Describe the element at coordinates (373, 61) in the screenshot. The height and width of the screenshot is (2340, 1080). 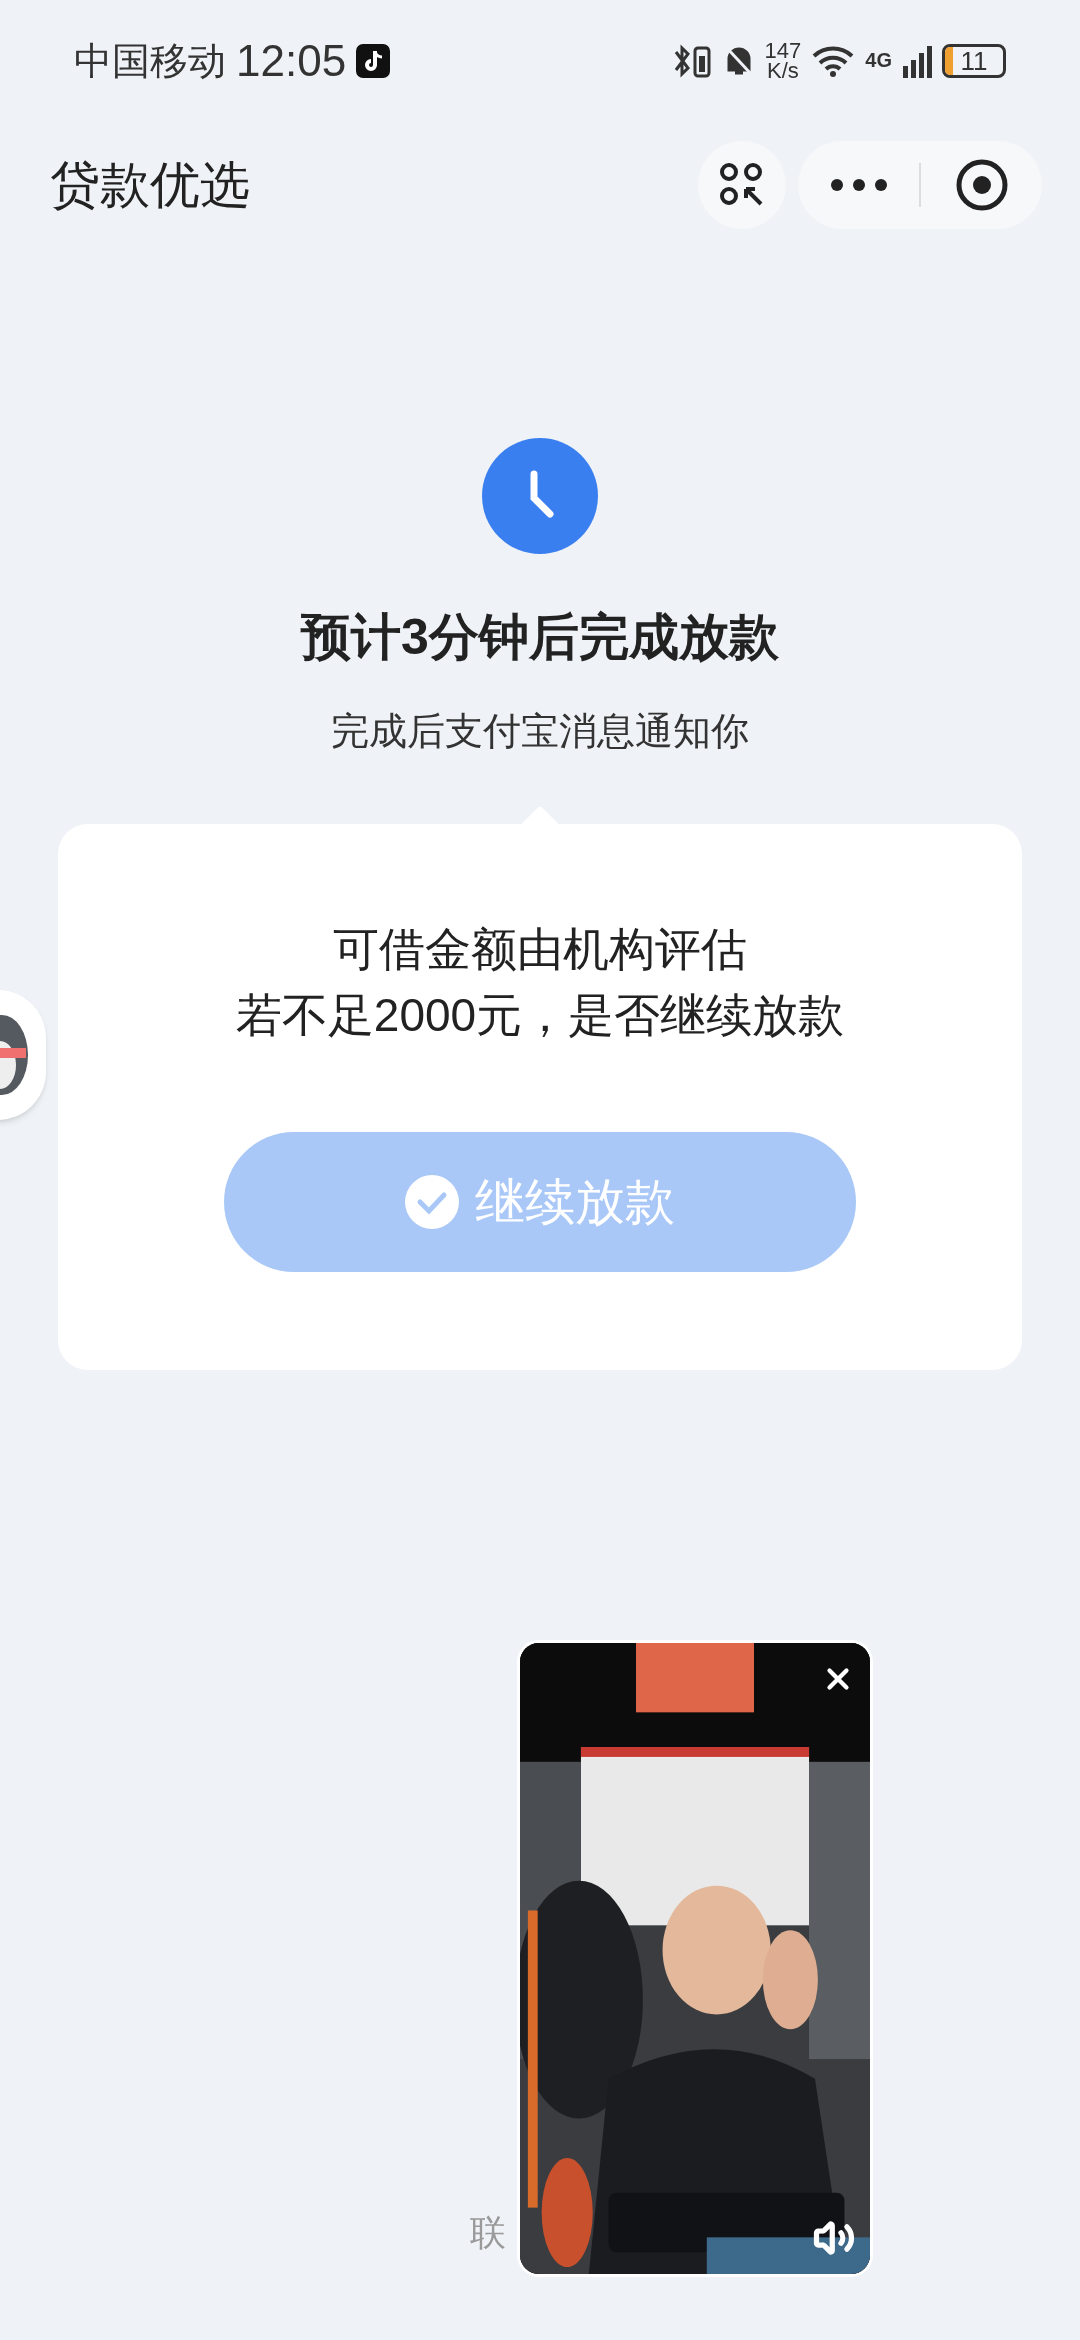
I see `app-notification-icon` at that location.